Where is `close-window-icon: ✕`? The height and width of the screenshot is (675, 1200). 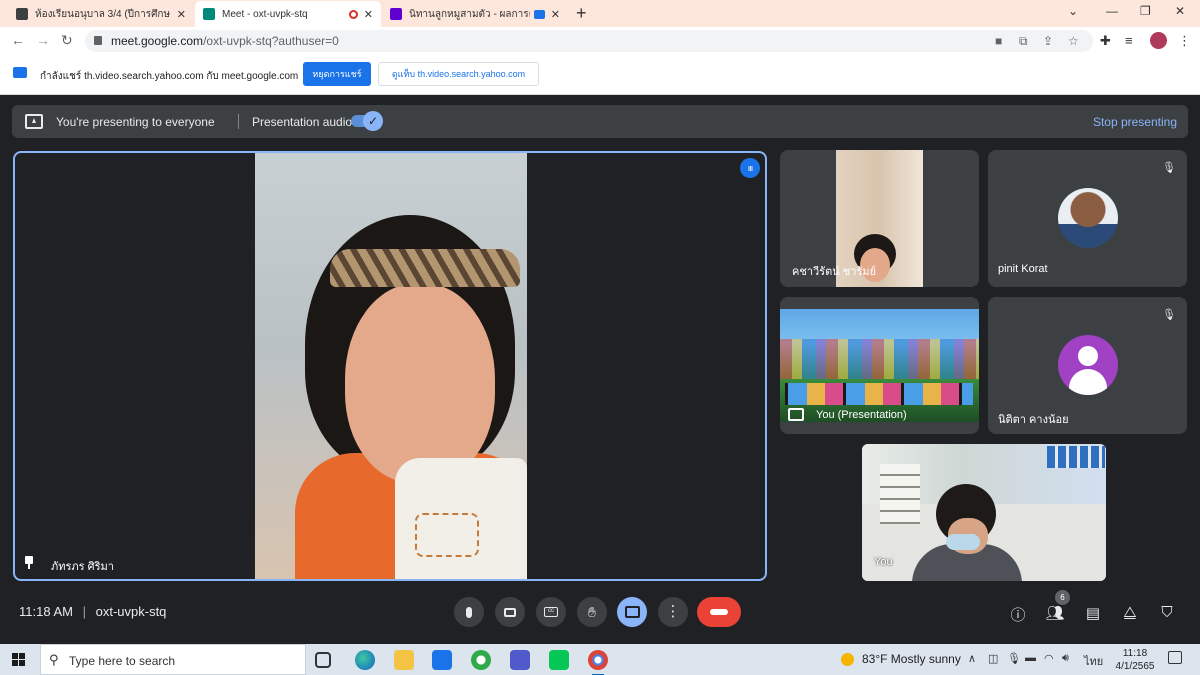 close-window-icon: ✕ is located at coordinates (1180, 11).